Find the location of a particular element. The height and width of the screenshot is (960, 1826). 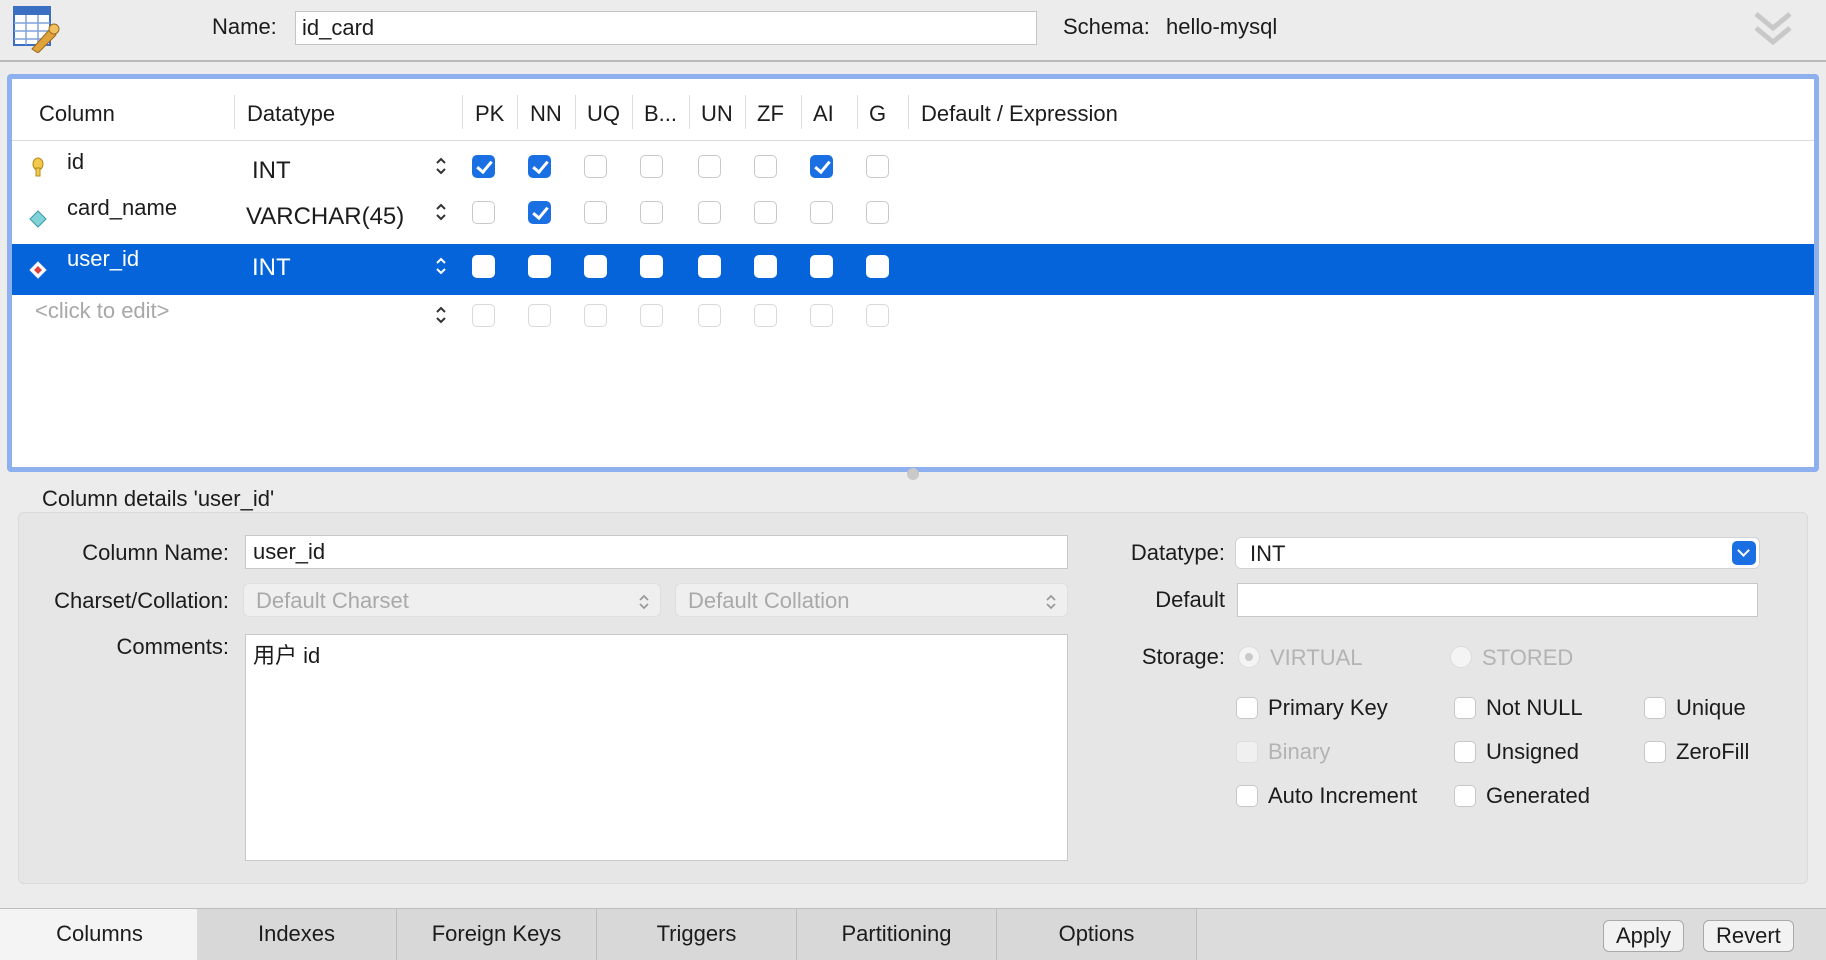

primary-key-label: Primary Key is located at coordinates (1328, 707).